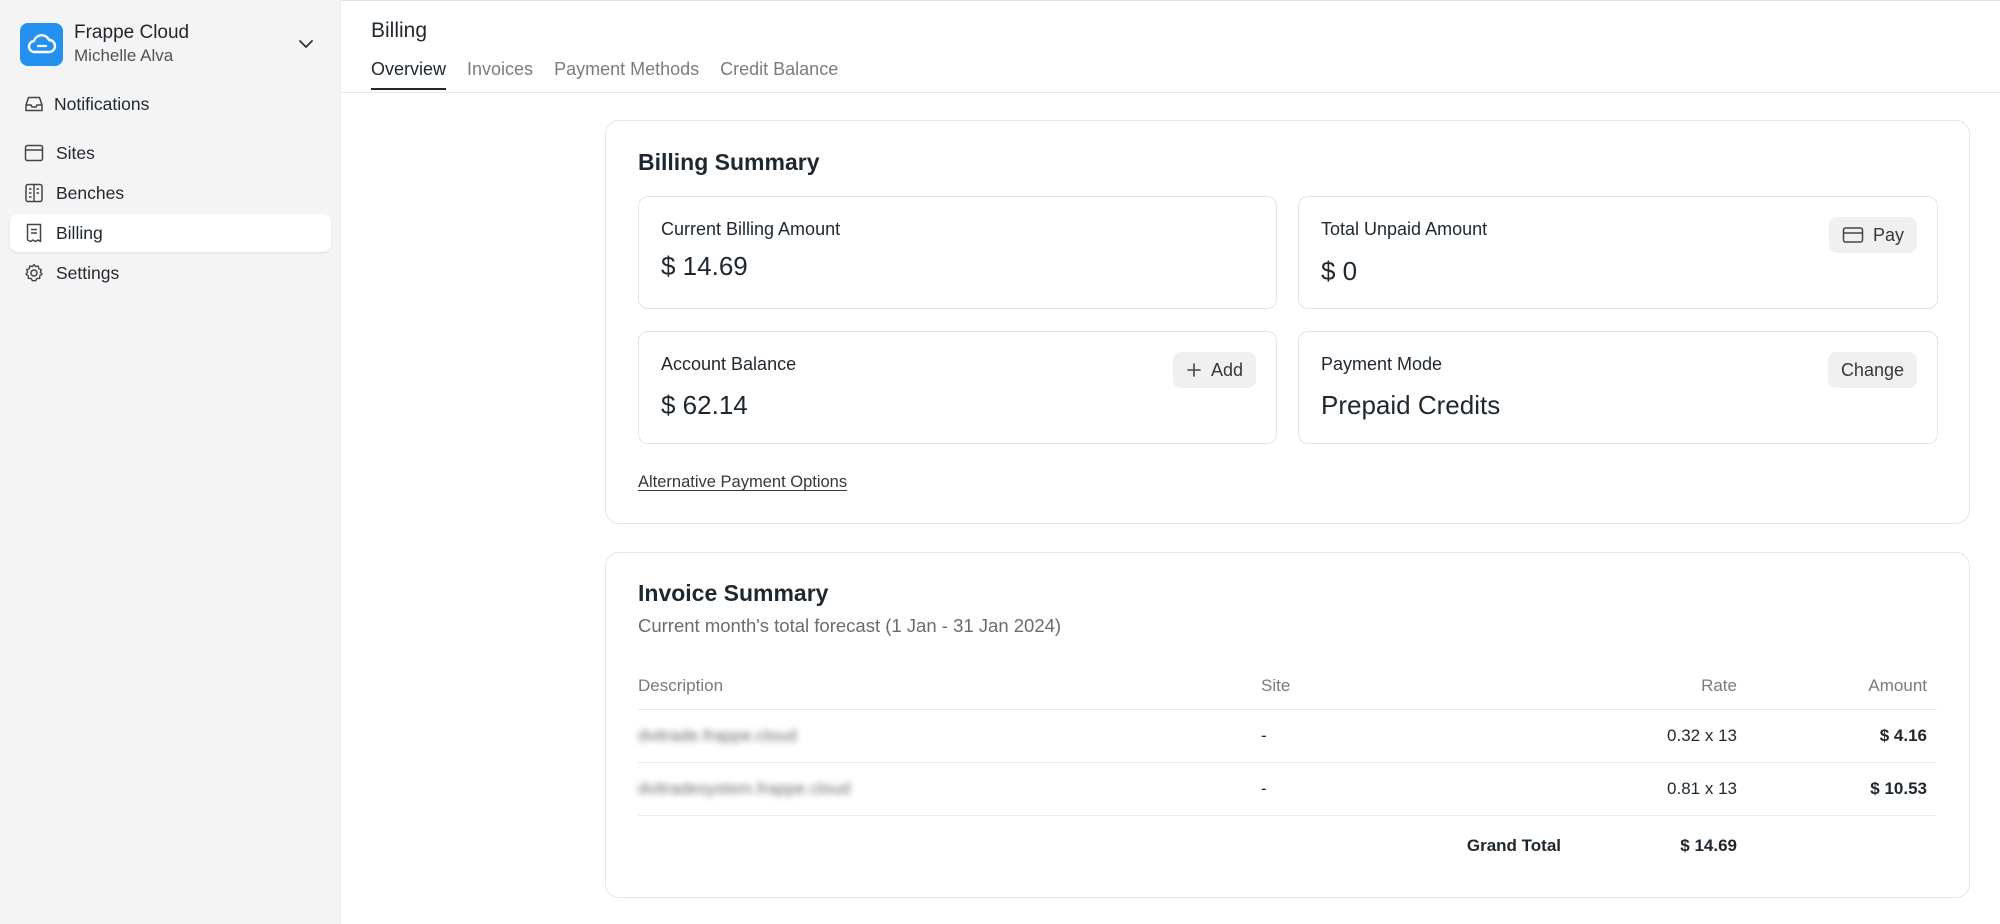 The image size is (2000, 924). What do you see at coordinates (1837, 736) in the screenshot?
I see `row-amount: $ 4.16` at bounding box center [1837, 736].